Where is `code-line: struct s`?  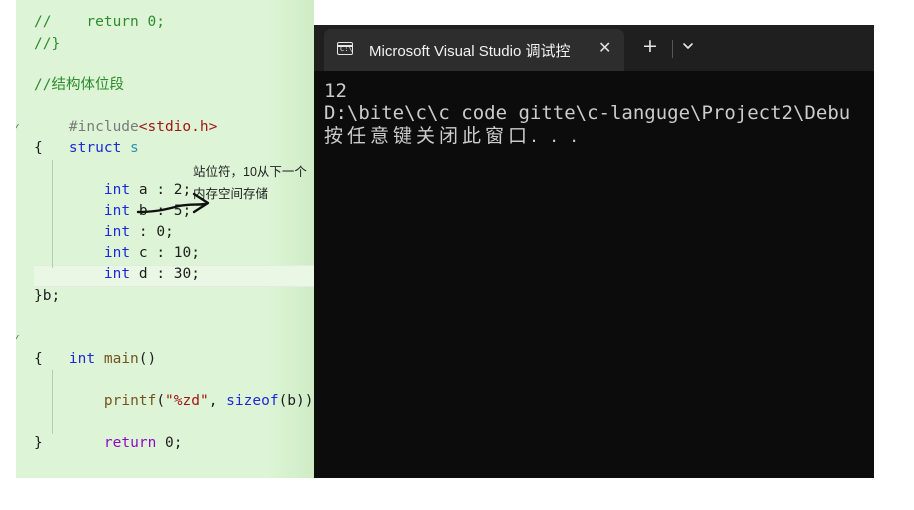 code-line: struct s is located at coordinates (86, 136).